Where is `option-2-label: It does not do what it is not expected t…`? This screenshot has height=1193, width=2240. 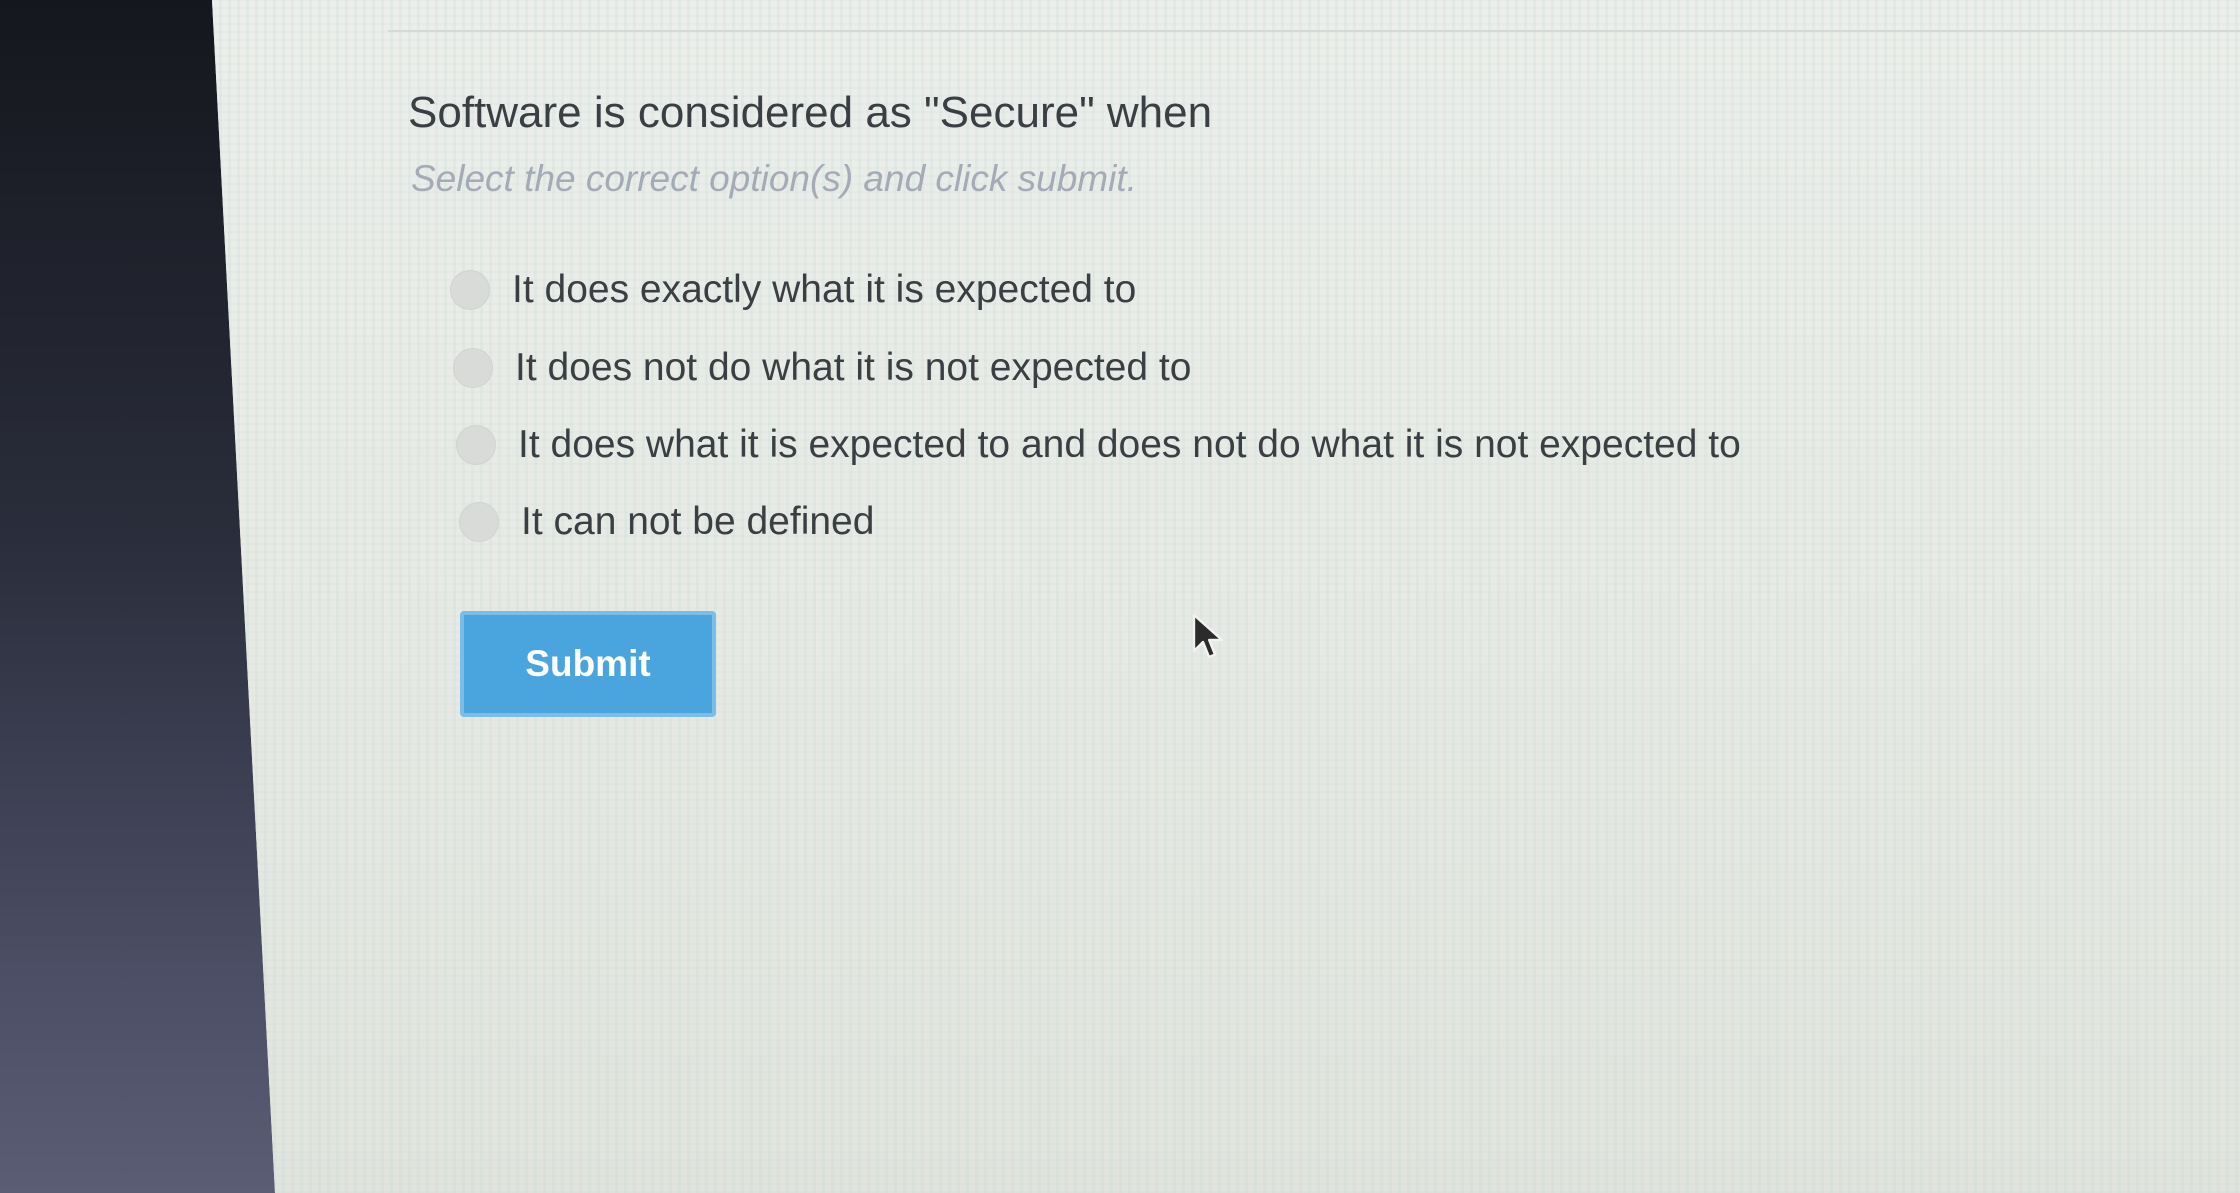
option-2-label: It does not do what it is not expected t… is located at coordinates (853, 367).